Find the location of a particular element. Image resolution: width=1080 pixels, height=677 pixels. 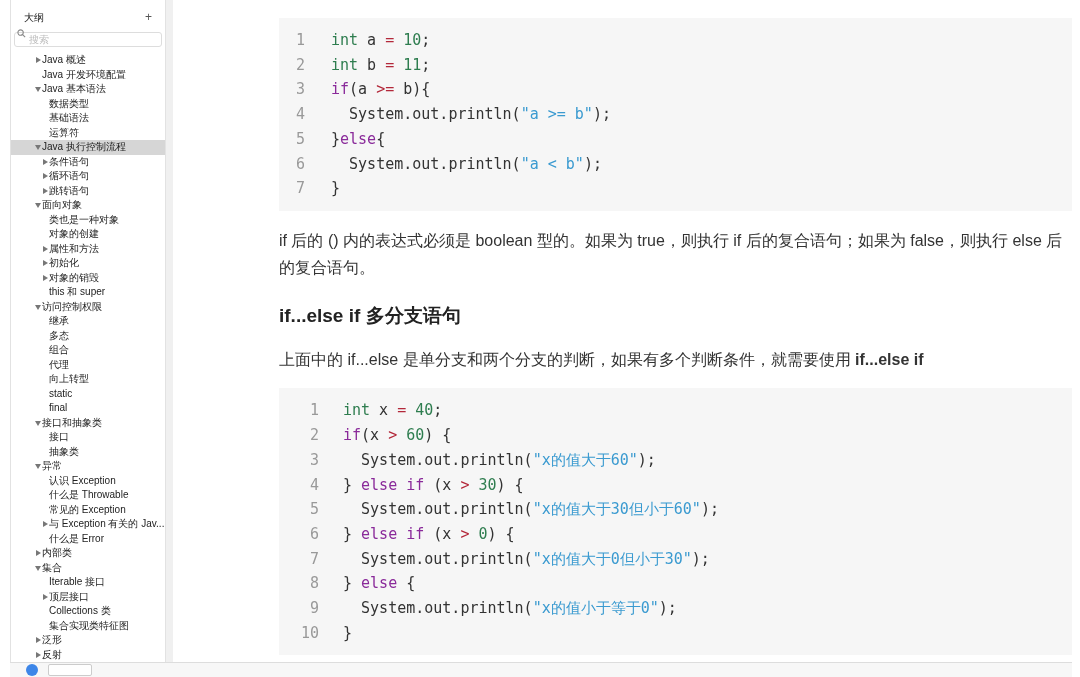

outline-item: 数据类型 is located at coordinates (88, 103).